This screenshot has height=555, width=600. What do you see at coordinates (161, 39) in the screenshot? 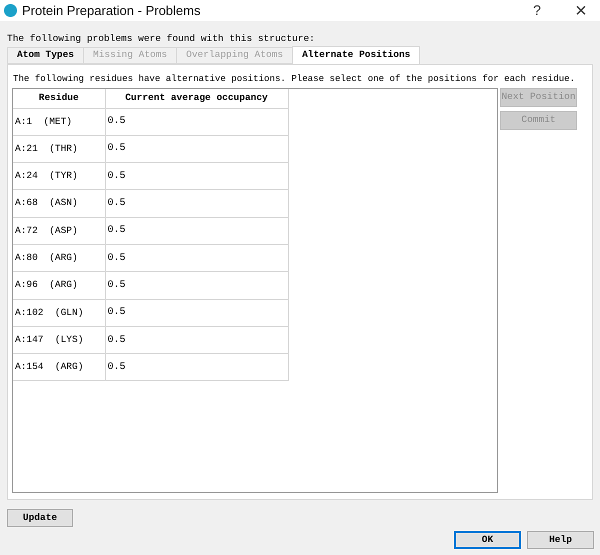
I see `intro-text: The following problems were found with this structure:` at bounding box center [161, 39].